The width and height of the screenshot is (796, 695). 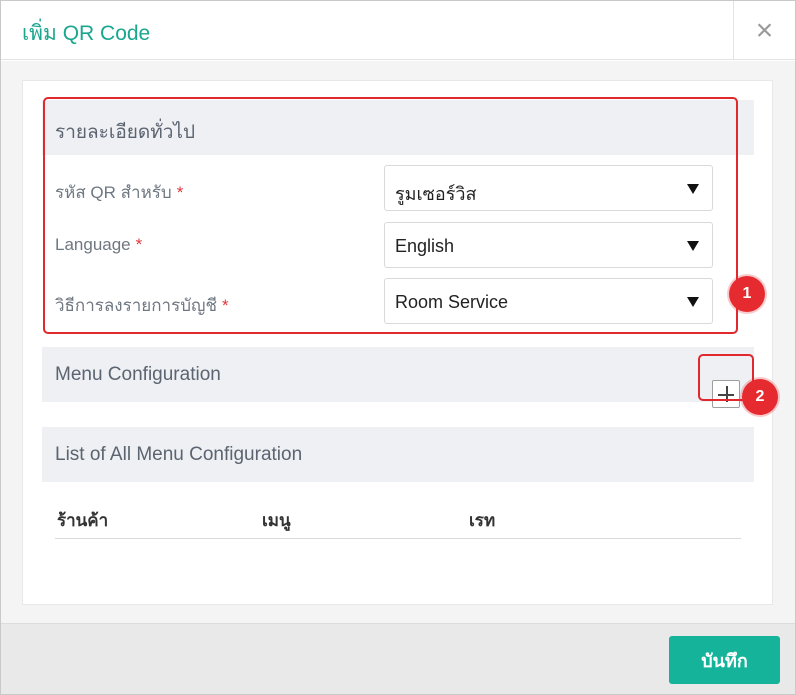 I want to click on table-header-divider, so click(x=398, y=538).